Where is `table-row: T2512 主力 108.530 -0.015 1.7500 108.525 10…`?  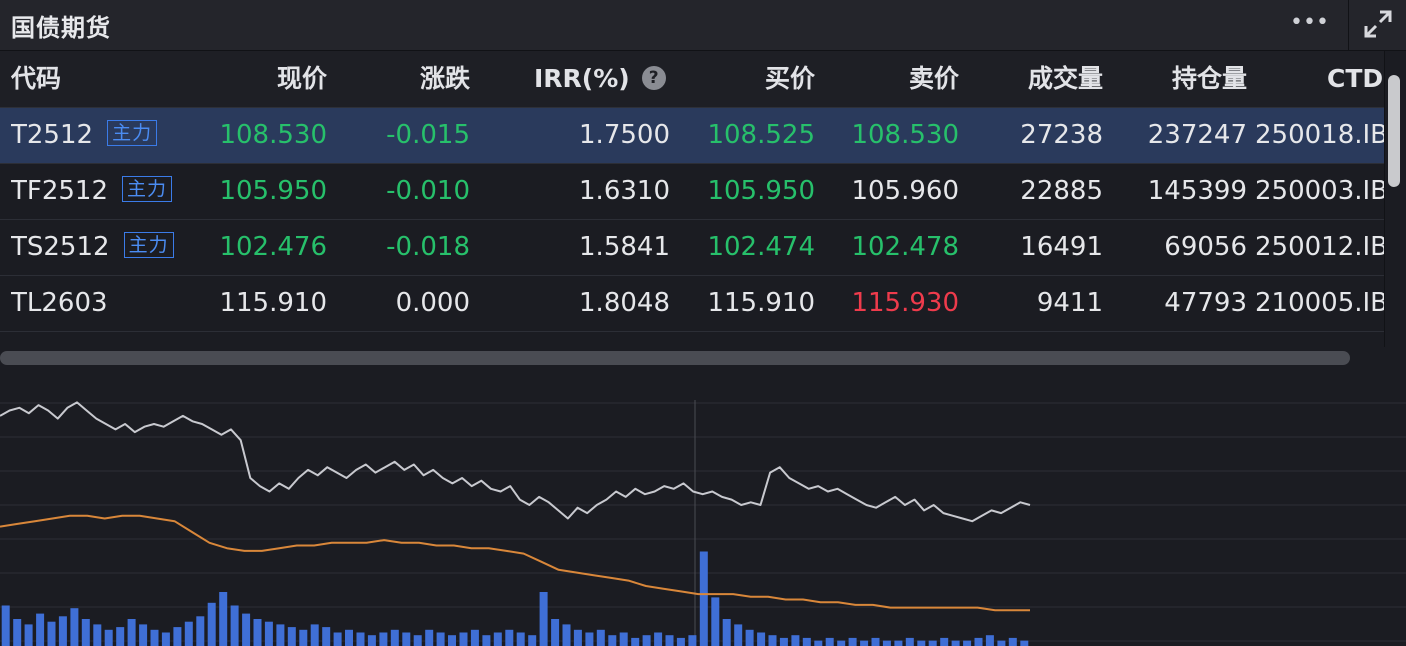 table-row: T2512 主力 108.530 -0.015 1.7500 108.525 10… is located at coordinates (692, 136).